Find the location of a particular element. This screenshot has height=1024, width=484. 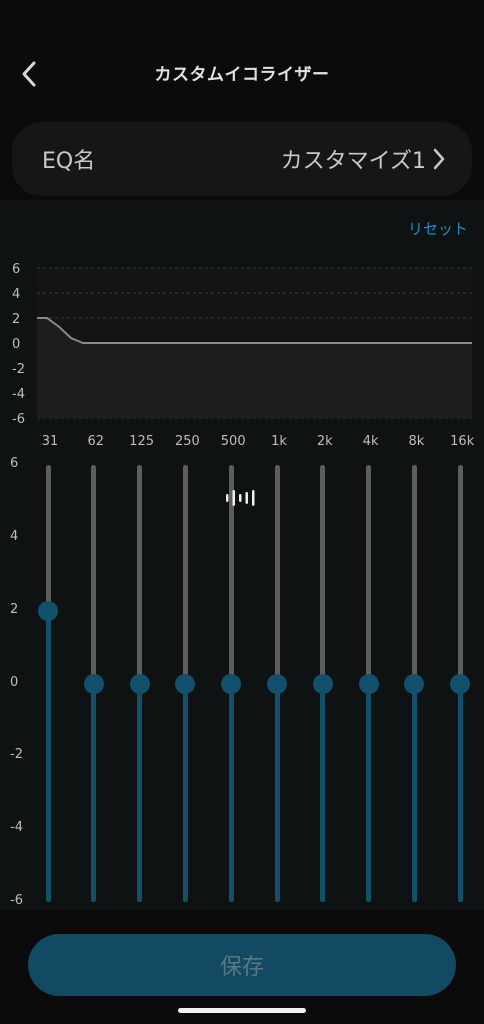

slider-knob-4k is located at coordinates (368, 683).